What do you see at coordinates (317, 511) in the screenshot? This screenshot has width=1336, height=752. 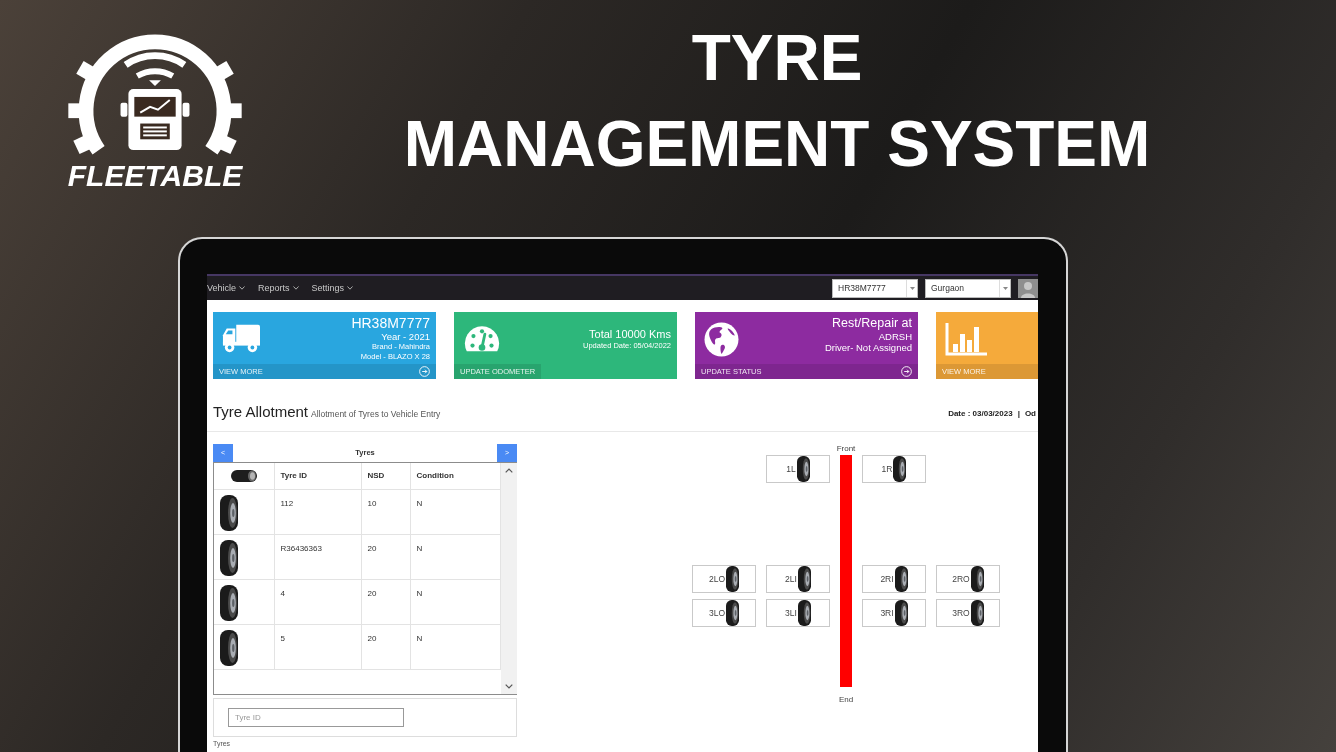 I see `table-cell: 112` at bounding box center [317, 511].